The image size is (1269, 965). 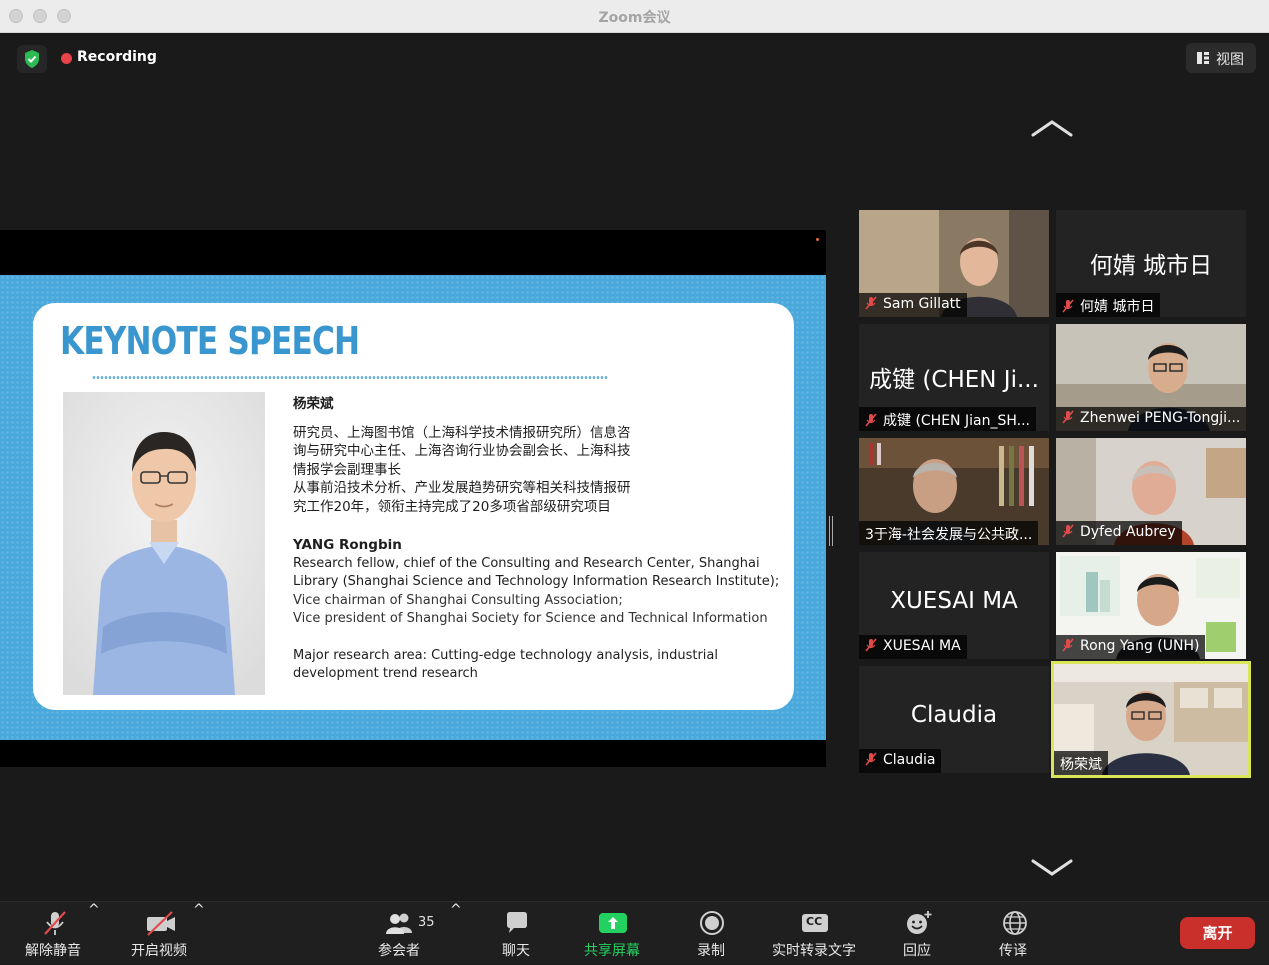 I want to click on audio-options-caret-icon: ^, so click(x=94, y=933).